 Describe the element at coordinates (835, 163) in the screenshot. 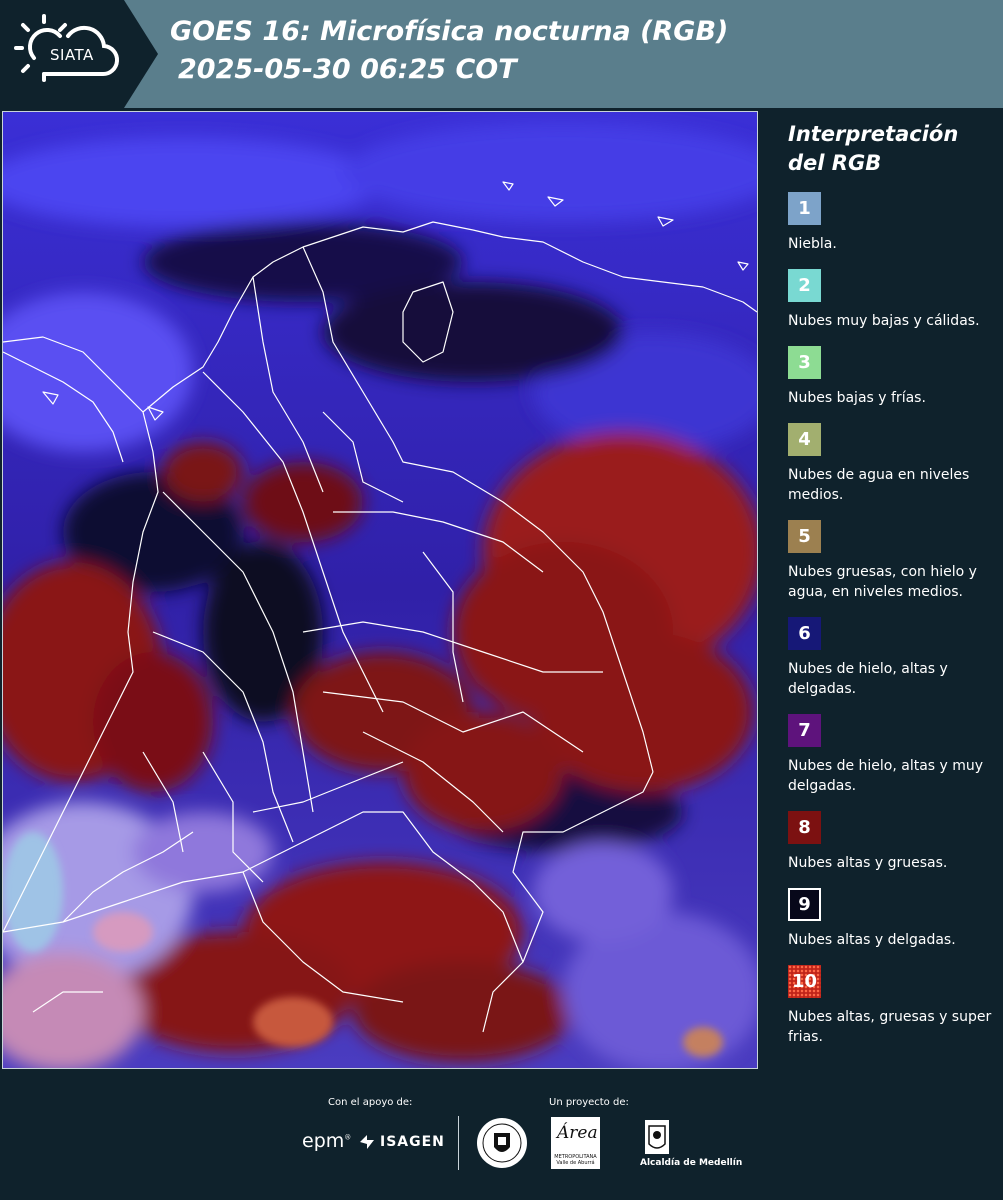

I see `legend-title-line2: del RGB` at that location.